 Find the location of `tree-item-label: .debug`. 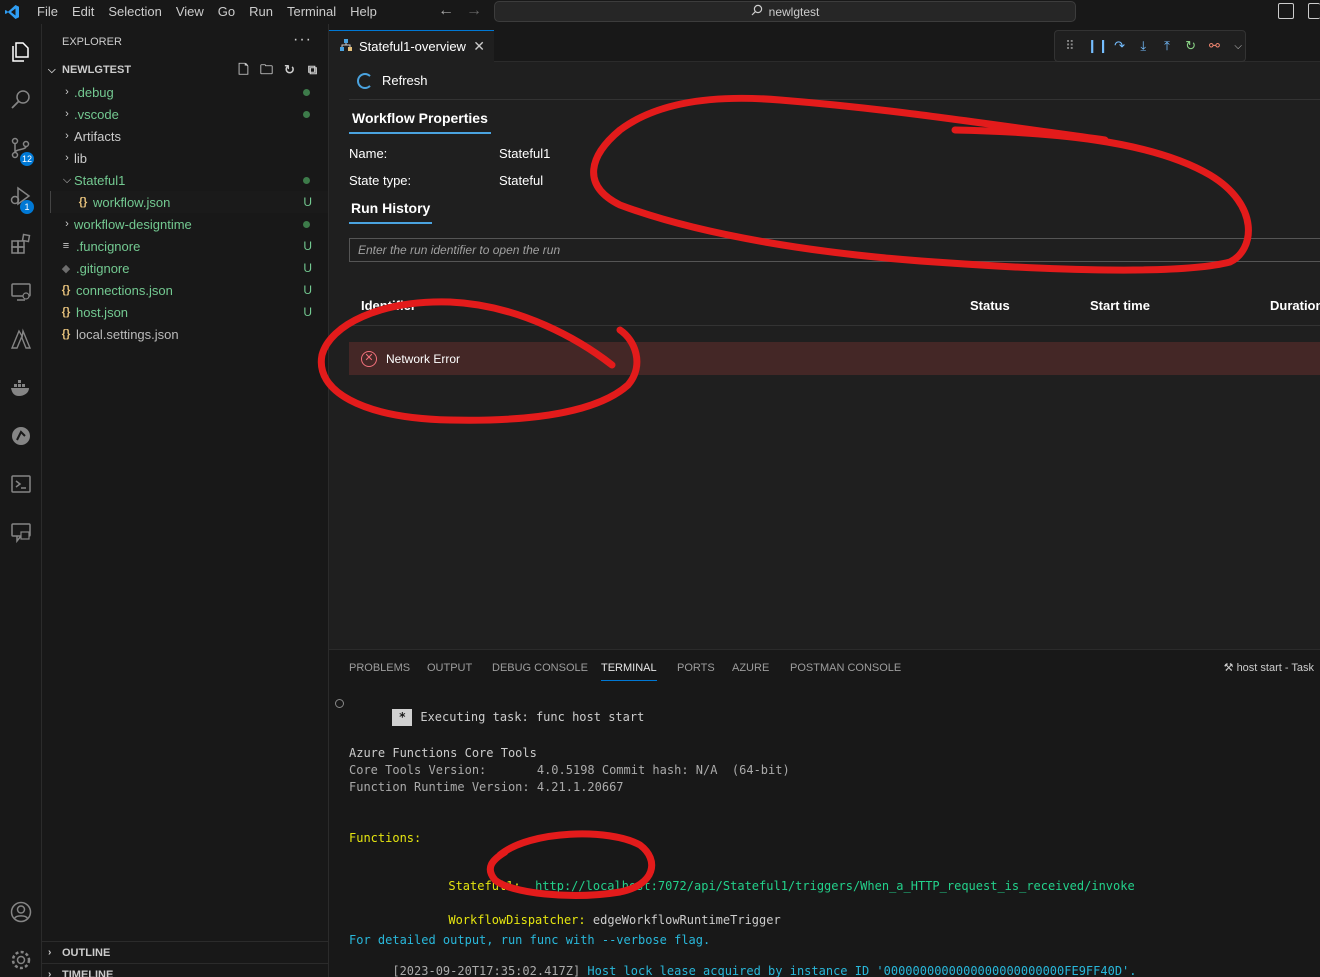

tree-item-label: .debug is located at coordinates (94, 92).